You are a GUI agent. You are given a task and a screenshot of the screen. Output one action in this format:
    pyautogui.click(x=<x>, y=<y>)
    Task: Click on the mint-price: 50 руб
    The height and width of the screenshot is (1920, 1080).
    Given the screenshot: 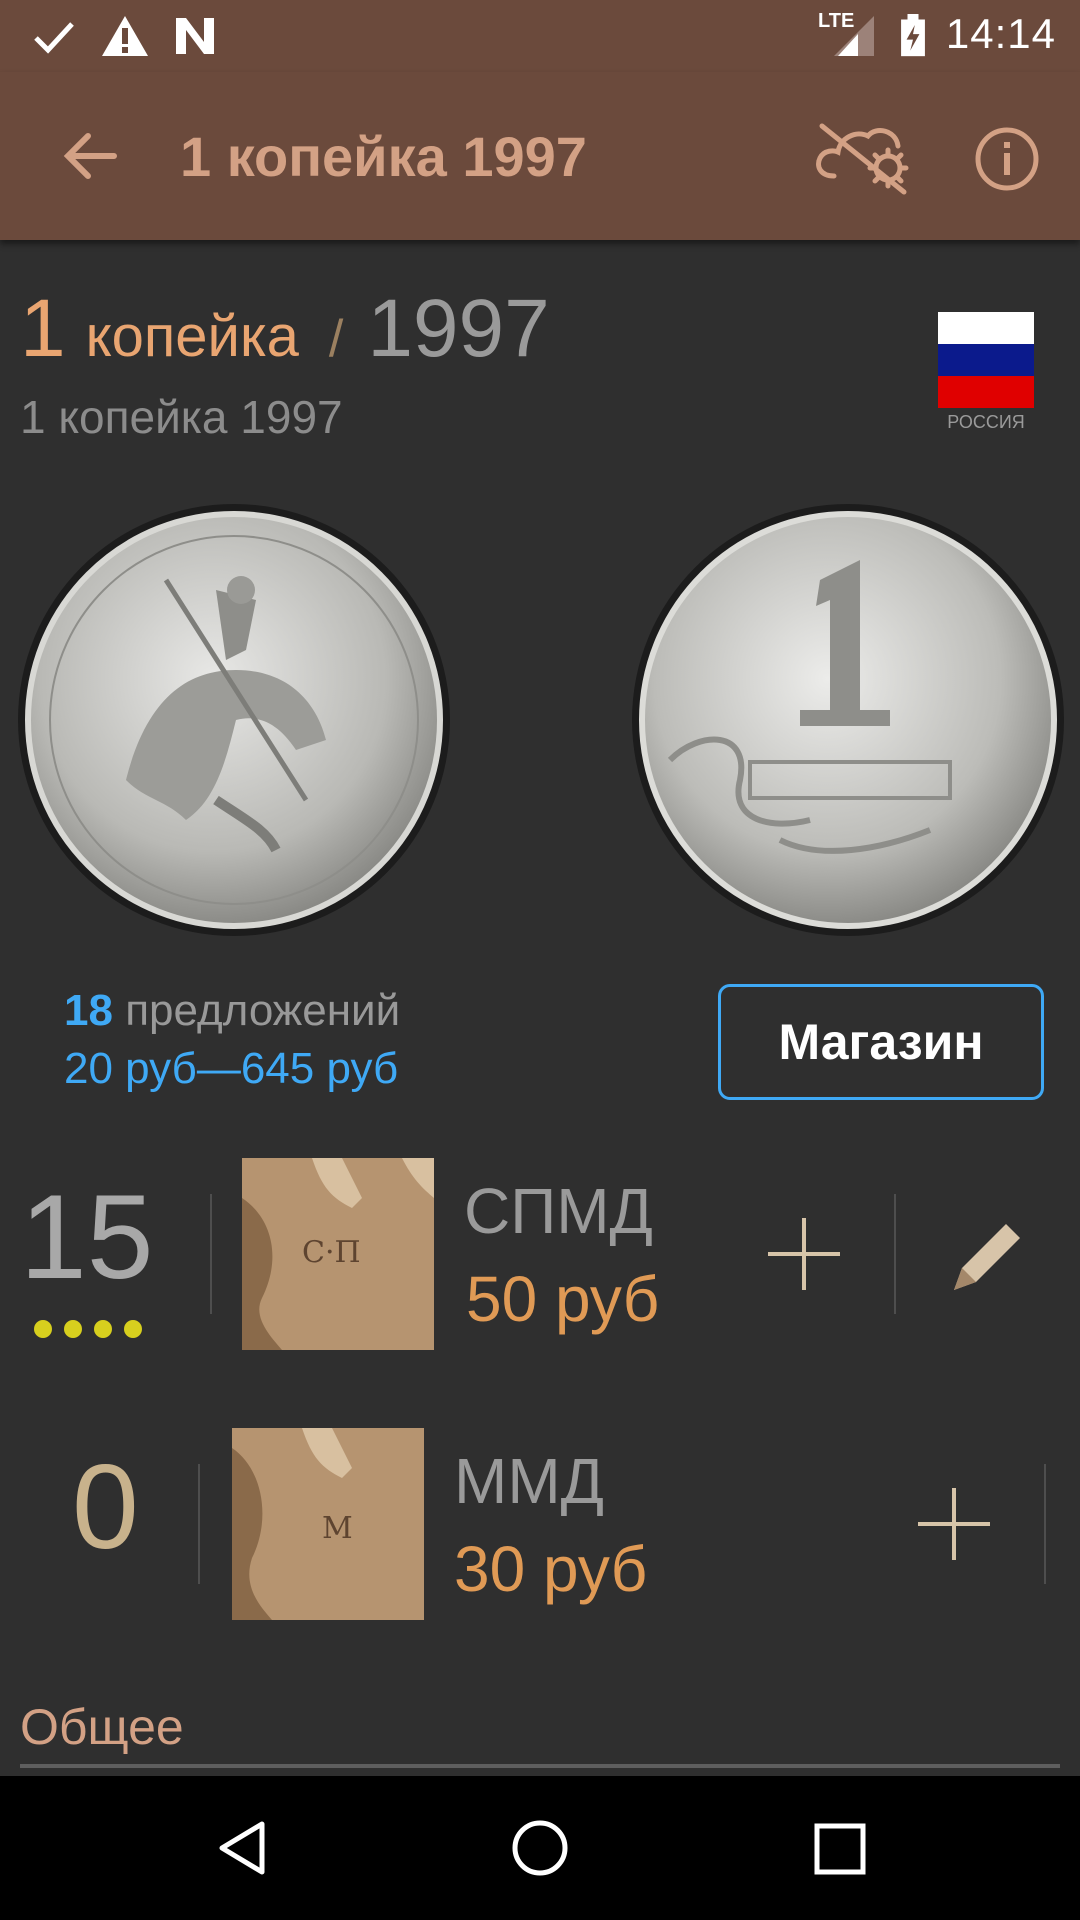 What is the action you would take?
    pyautogui.click(x=563, y=1299)
    